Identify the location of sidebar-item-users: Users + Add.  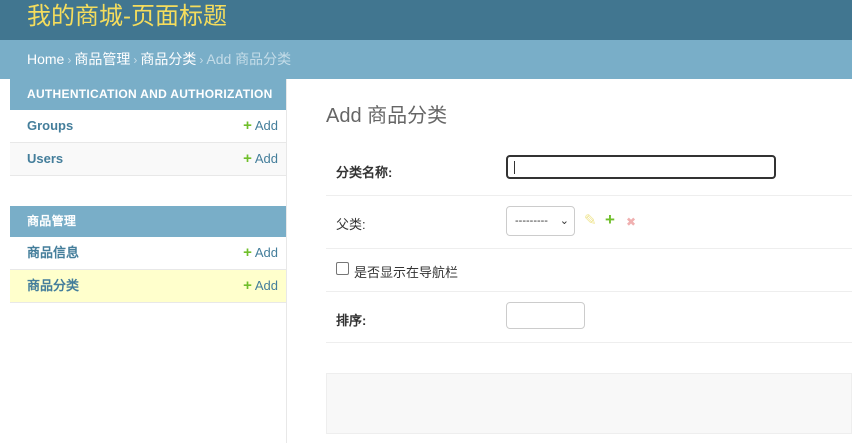
(148, 159).